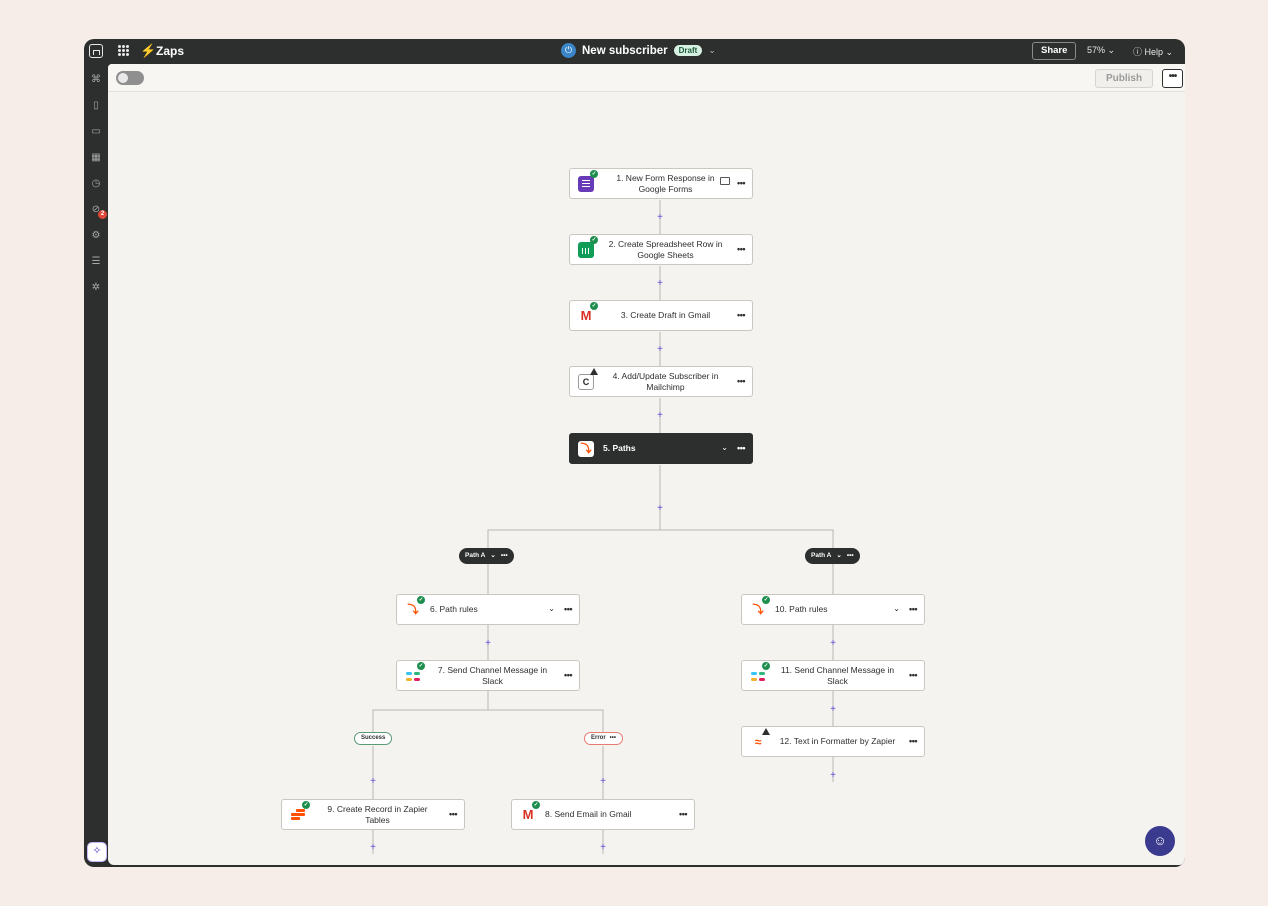 Image resolution: width=1268 pixels, height=906 pixels. Describe the element at coordinates (123, 50) in the screenshot. I see `app-grid-icon` at that location.